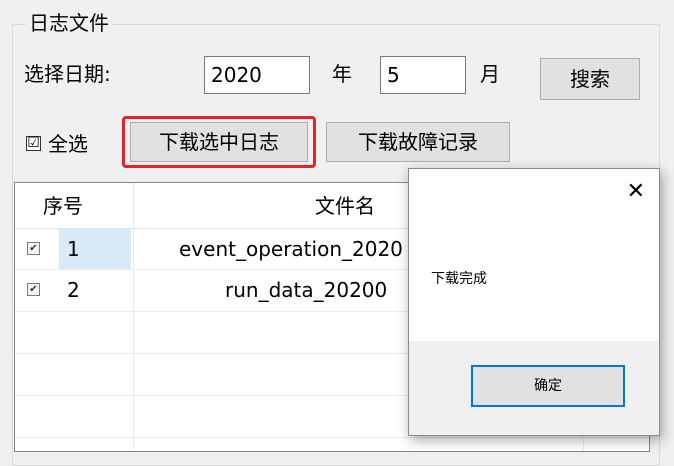 Image resolution: width=674 pixels, height=466 pixels. What do you see at coordinates (548, 386) in the screenshot?
I see `ok-button: 确定` at bounding box center [548, 386].